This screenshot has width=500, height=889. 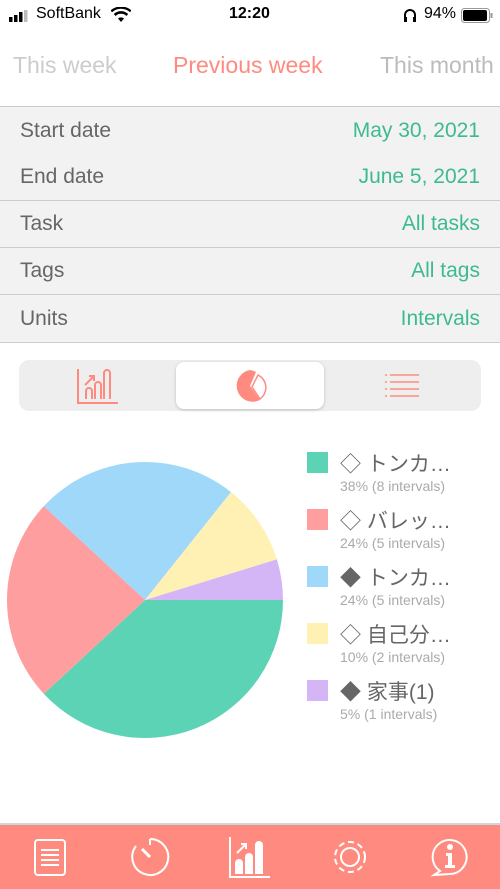 What do you see at coordinates (419, 176) in the screenshot?
I see `row-value: June 5, 2021` at bounding box center [419, 176].